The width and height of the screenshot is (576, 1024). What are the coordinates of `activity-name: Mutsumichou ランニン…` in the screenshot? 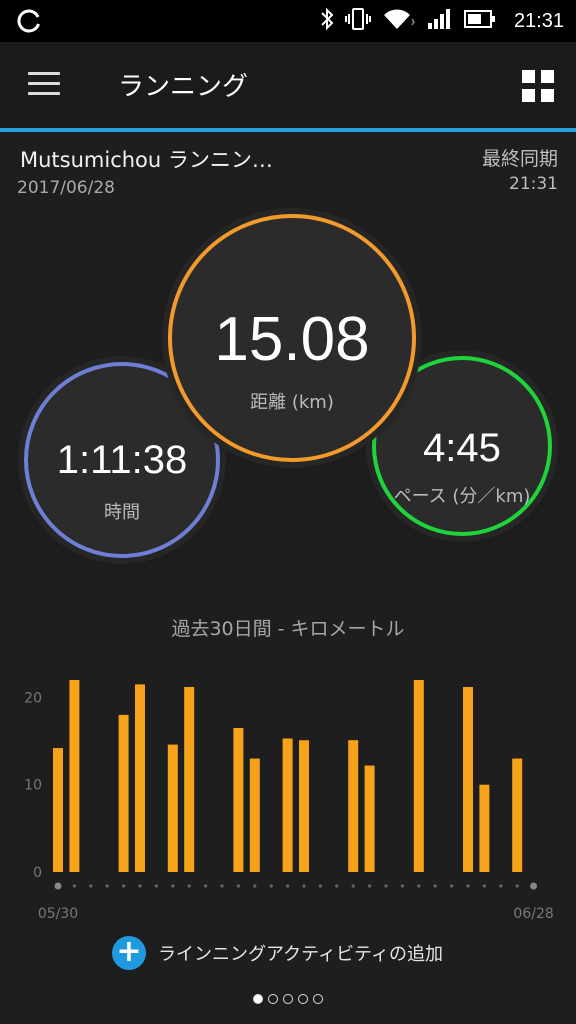 It's located at (146, 159).